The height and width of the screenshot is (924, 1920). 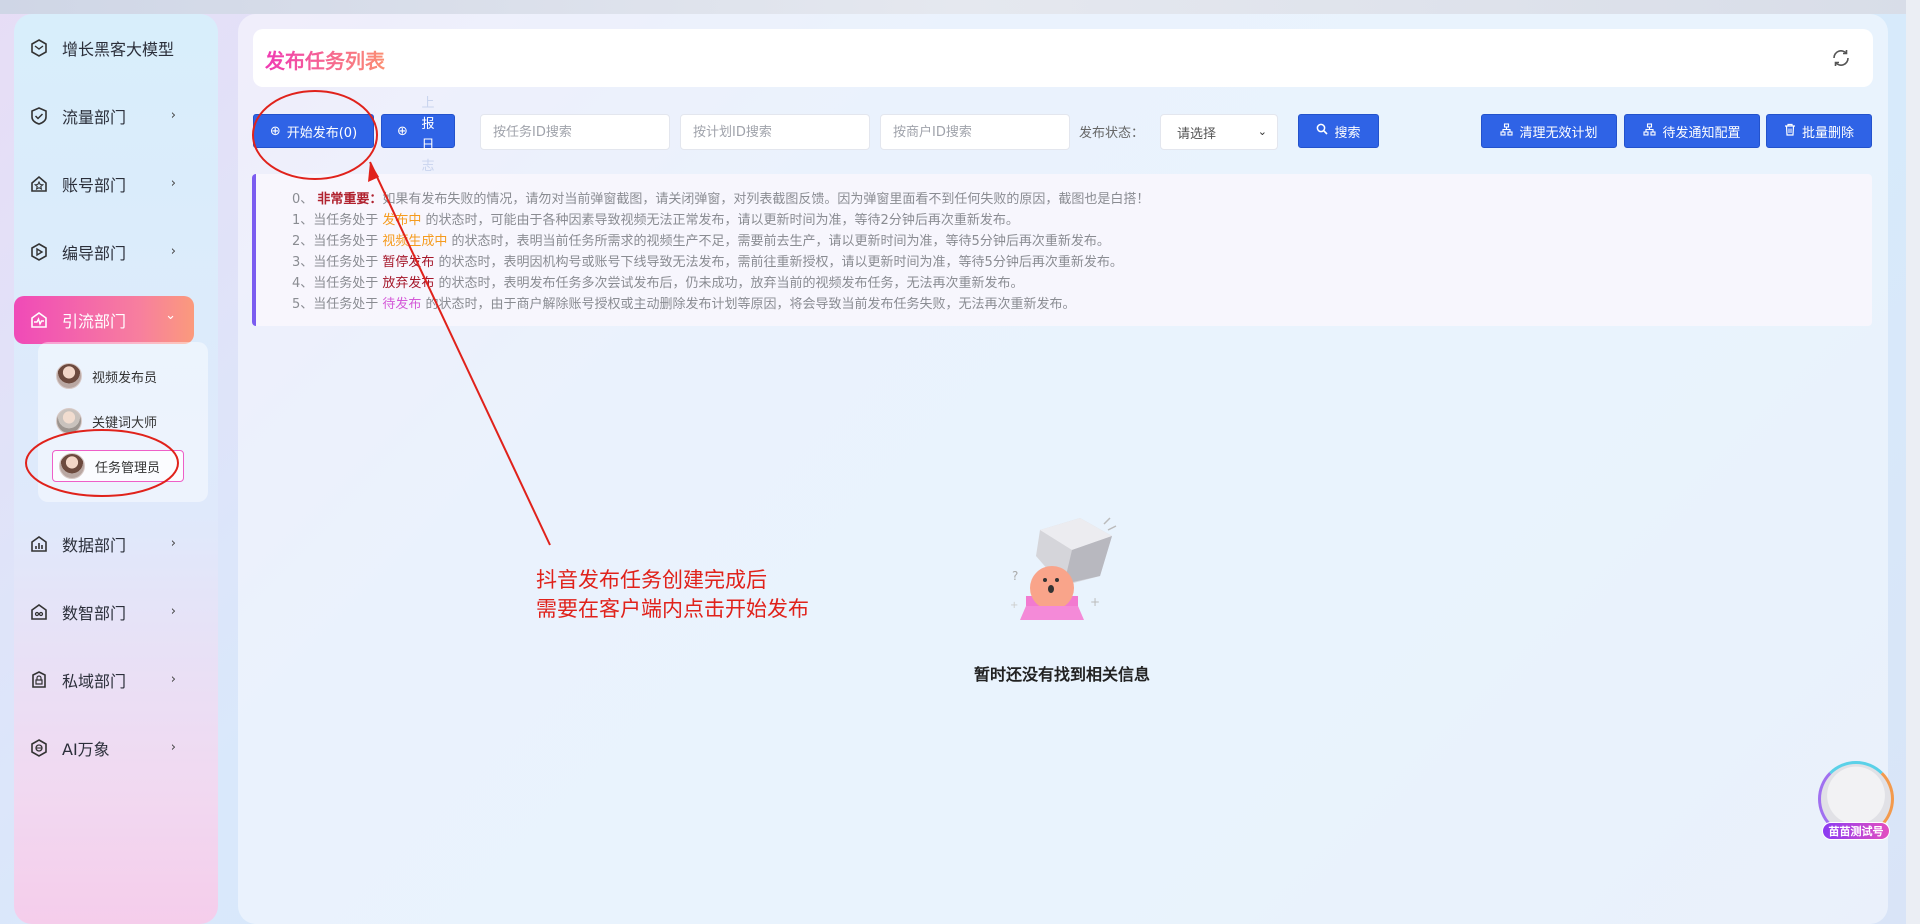 What do you see at coordinates (1856, 831) in the screenshot?
I see `floating-assistant-label: 苗苗测试号` at bounding box center [1856, 831].